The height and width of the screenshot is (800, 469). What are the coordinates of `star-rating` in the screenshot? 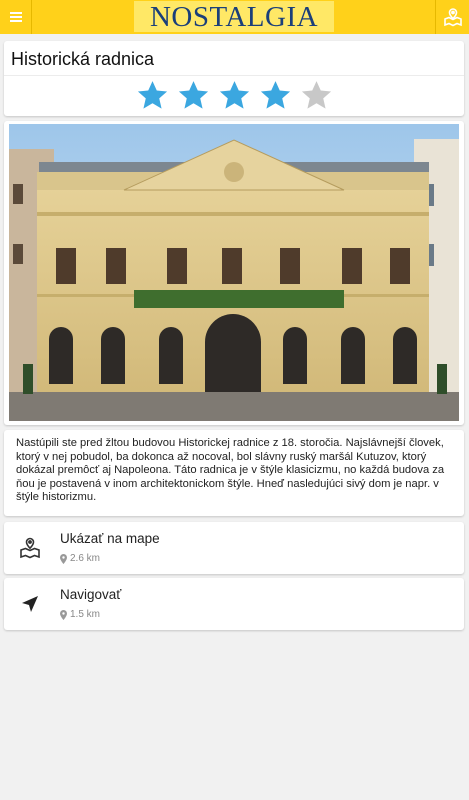 It's located at (234, 96).